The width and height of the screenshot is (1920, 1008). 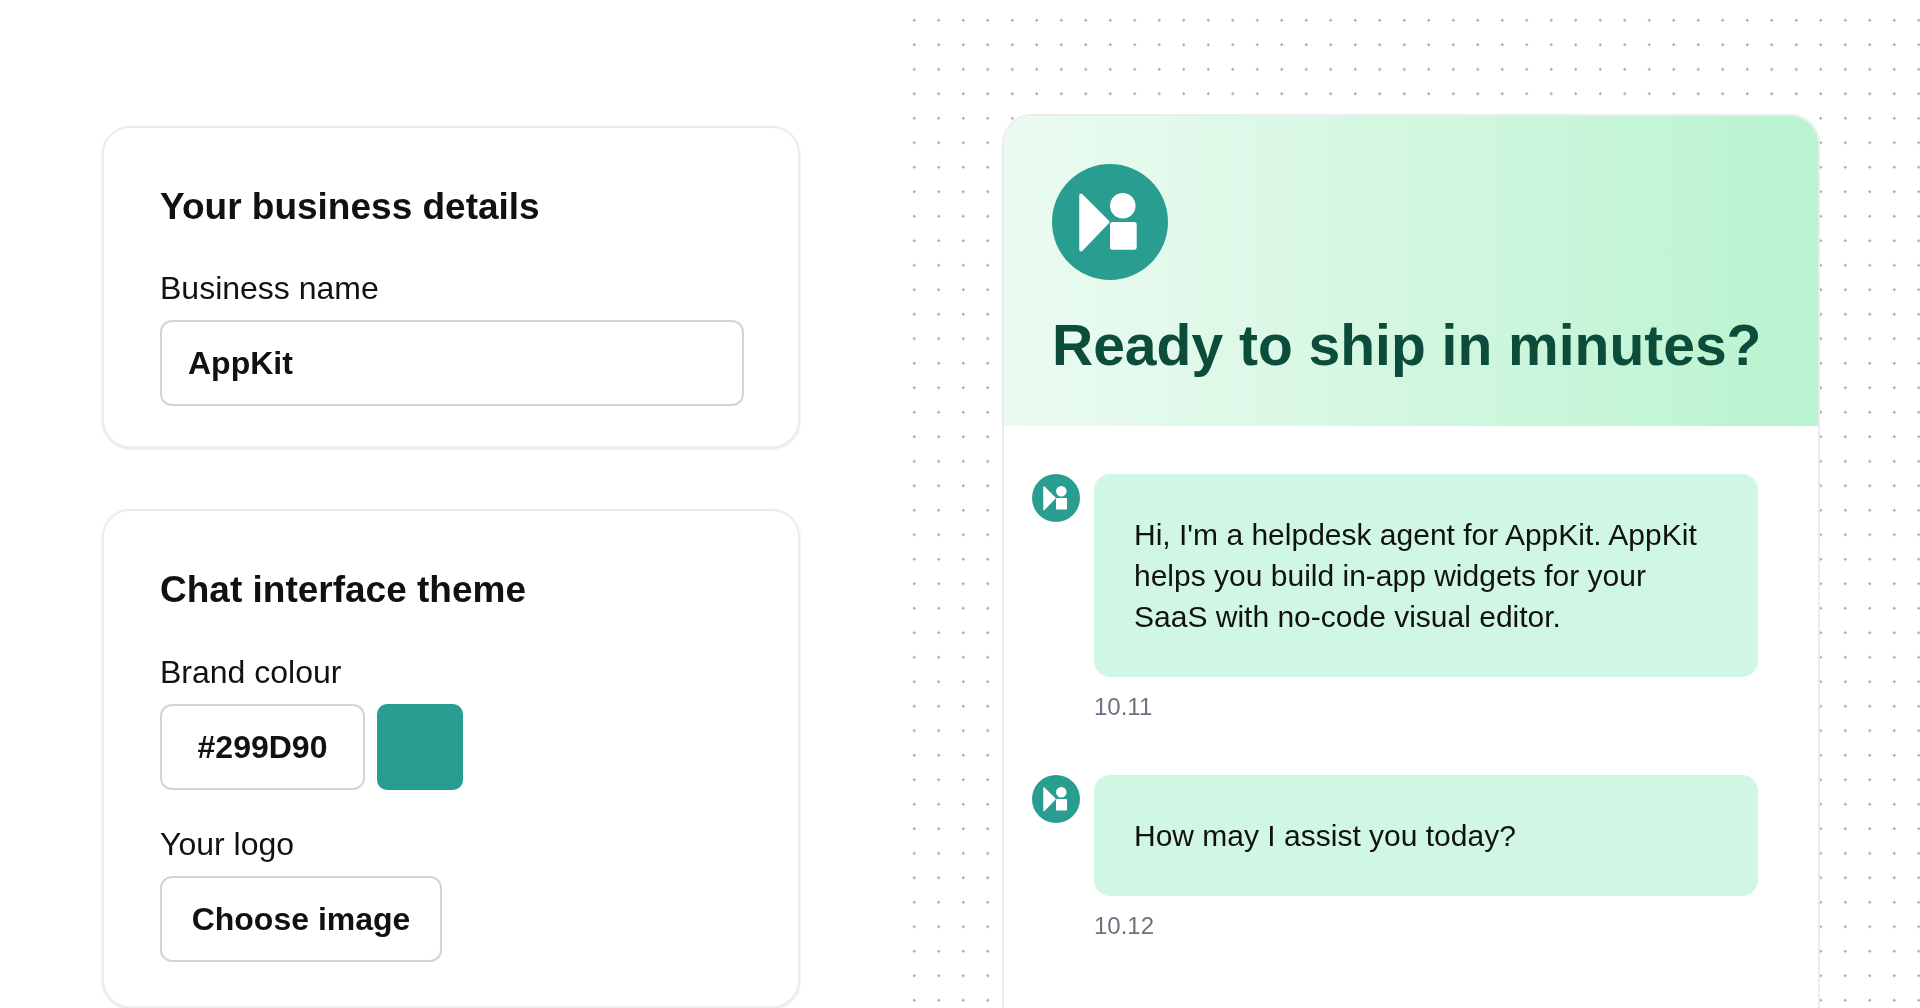 I want to click on input-field: AppKit, so click(x=452, y=363).